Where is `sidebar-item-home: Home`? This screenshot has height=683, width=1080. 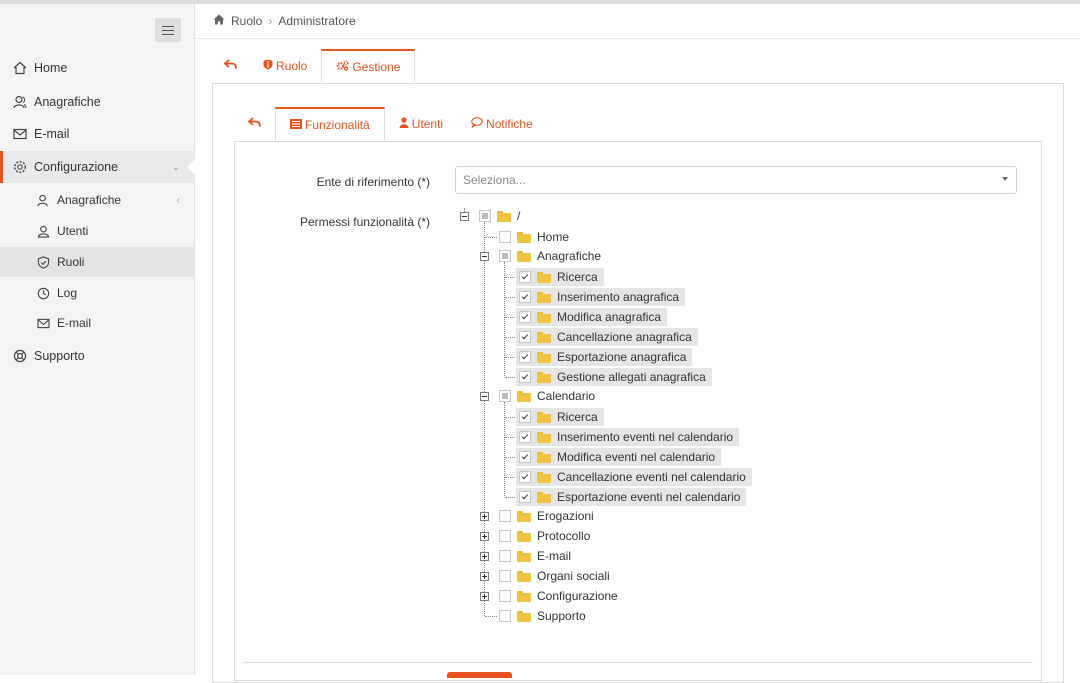
sidebar-item-home: Home is located at coordinates (97, 68).